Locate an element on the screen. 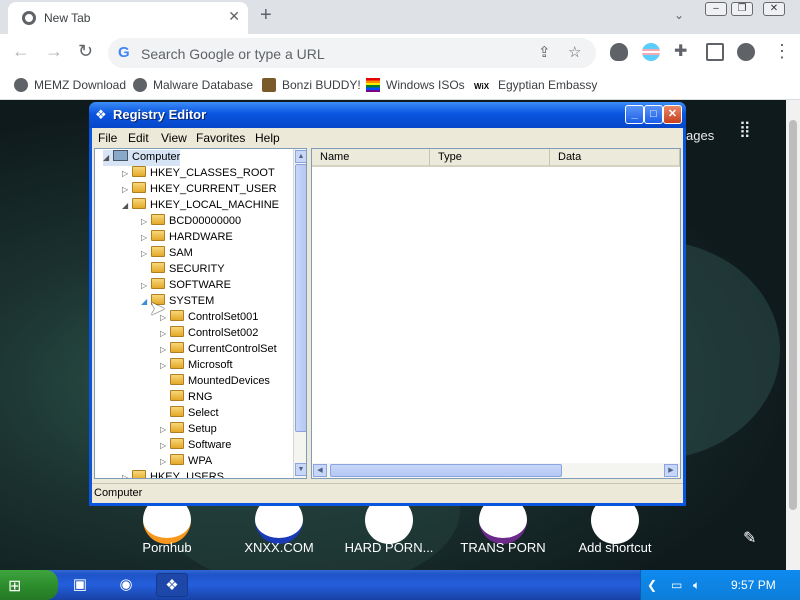  scroll-right-arrow-icon: ▶ is located at coordinates (671, 470).